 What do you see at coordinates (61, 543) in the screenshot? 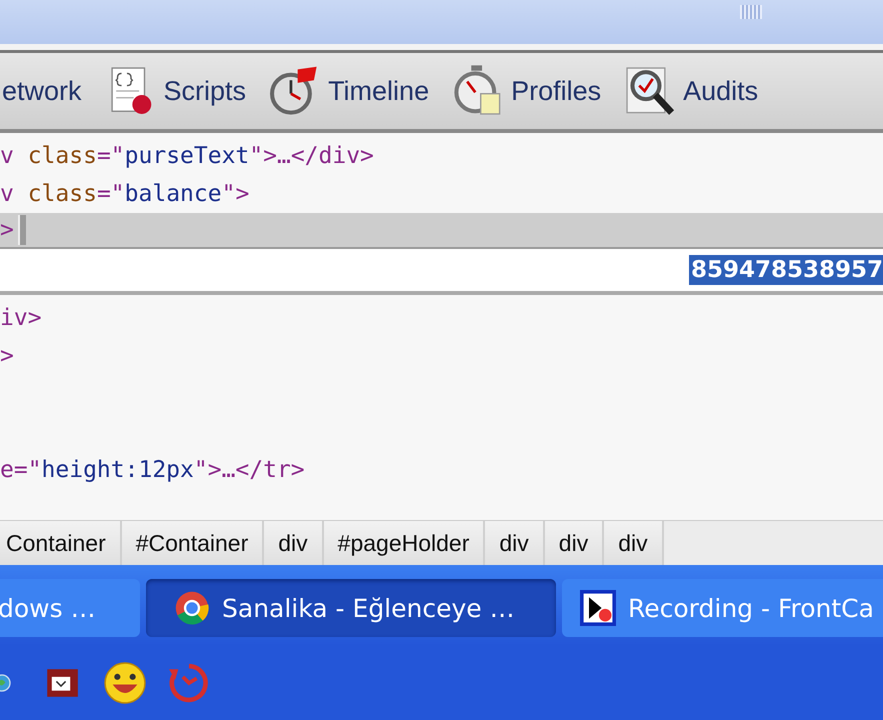
I see `breadcrumb-item: Container` at bounding box center [61, 543].